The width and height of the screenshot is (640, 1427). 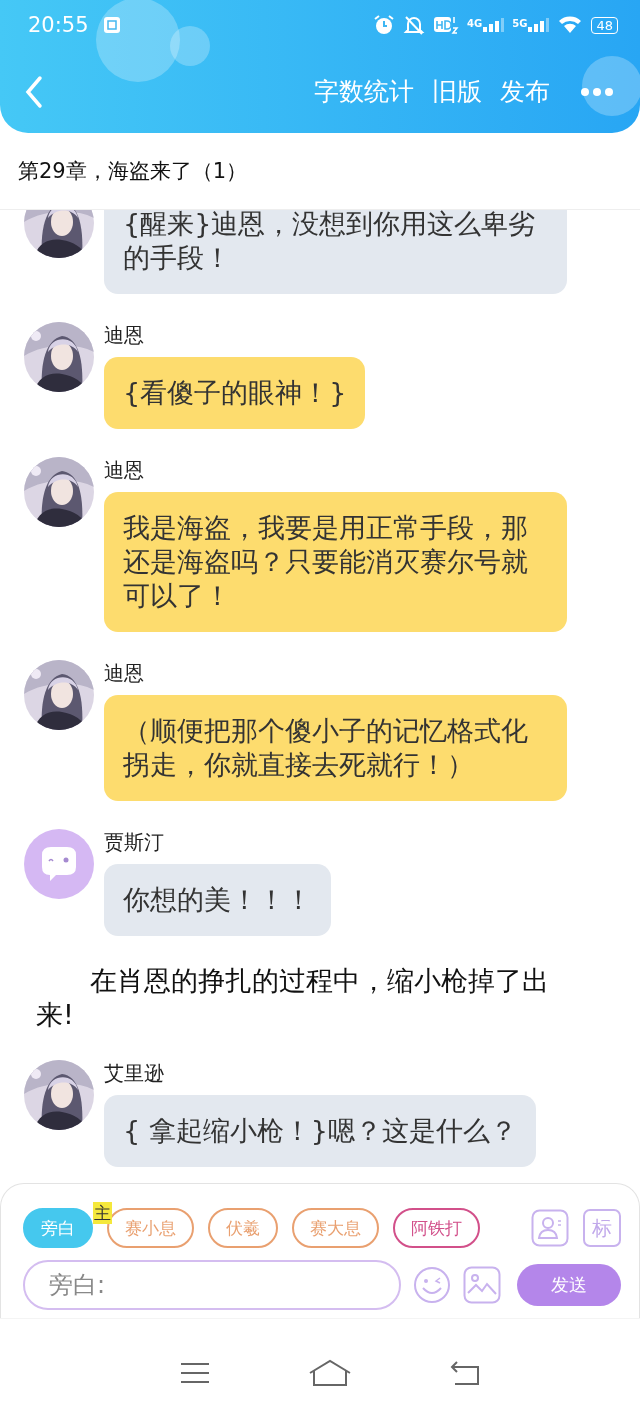 What do you see at coordinates (330, 1373) in the screenshot?
I see `home-icon` at bounding box center [330, 1373].